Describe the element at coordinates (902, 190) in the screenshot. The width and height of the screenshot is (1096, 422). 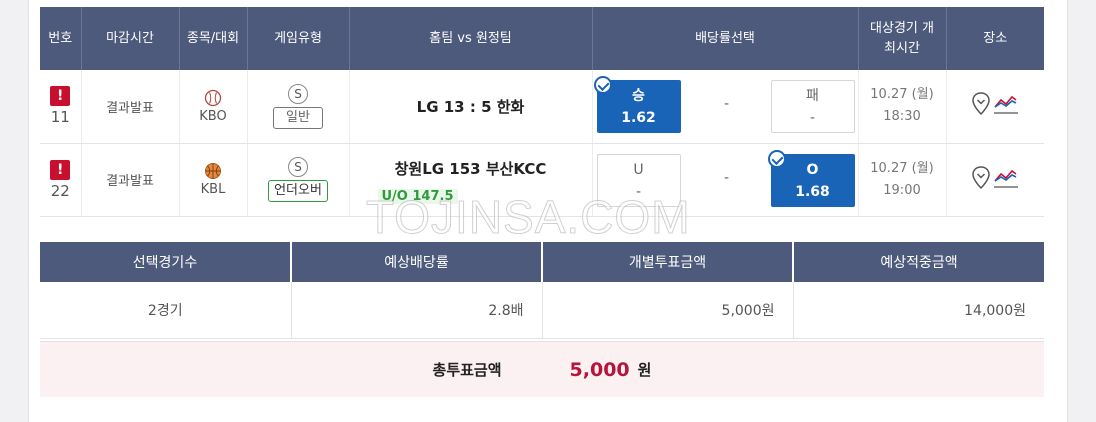
I see `match-time: 19:00` at that location.